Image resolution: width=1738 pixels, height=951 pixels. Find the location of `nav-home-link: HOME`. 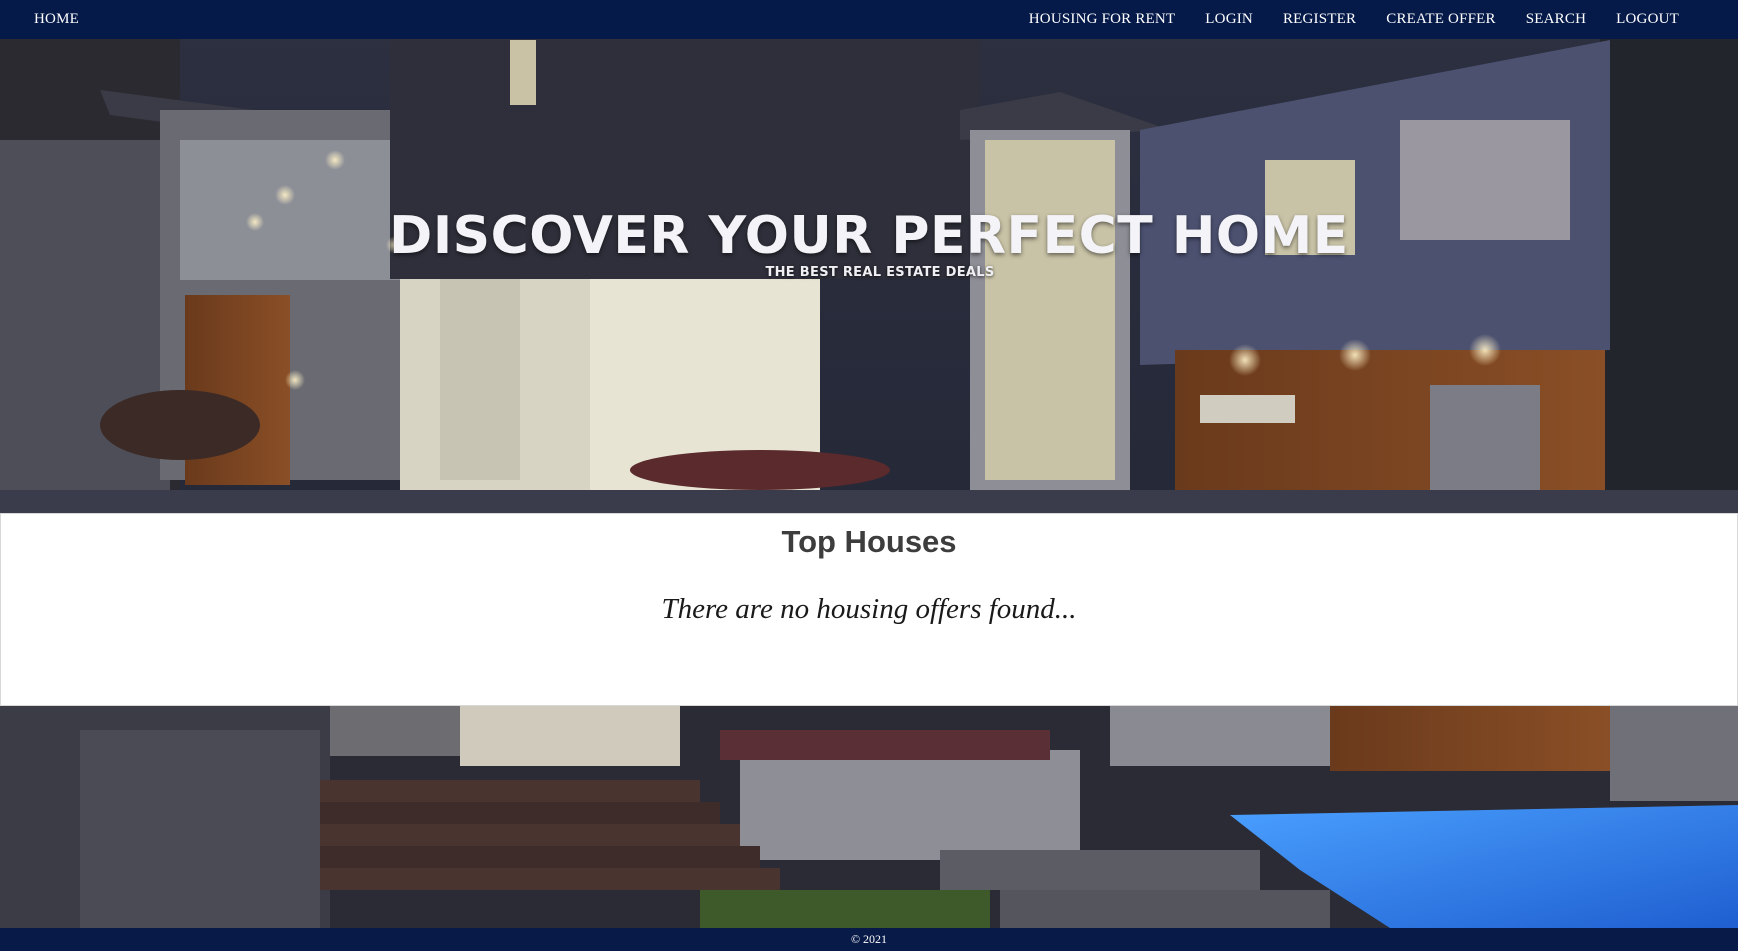

nav-home-link: HOME is located at coordinates (56, 19).